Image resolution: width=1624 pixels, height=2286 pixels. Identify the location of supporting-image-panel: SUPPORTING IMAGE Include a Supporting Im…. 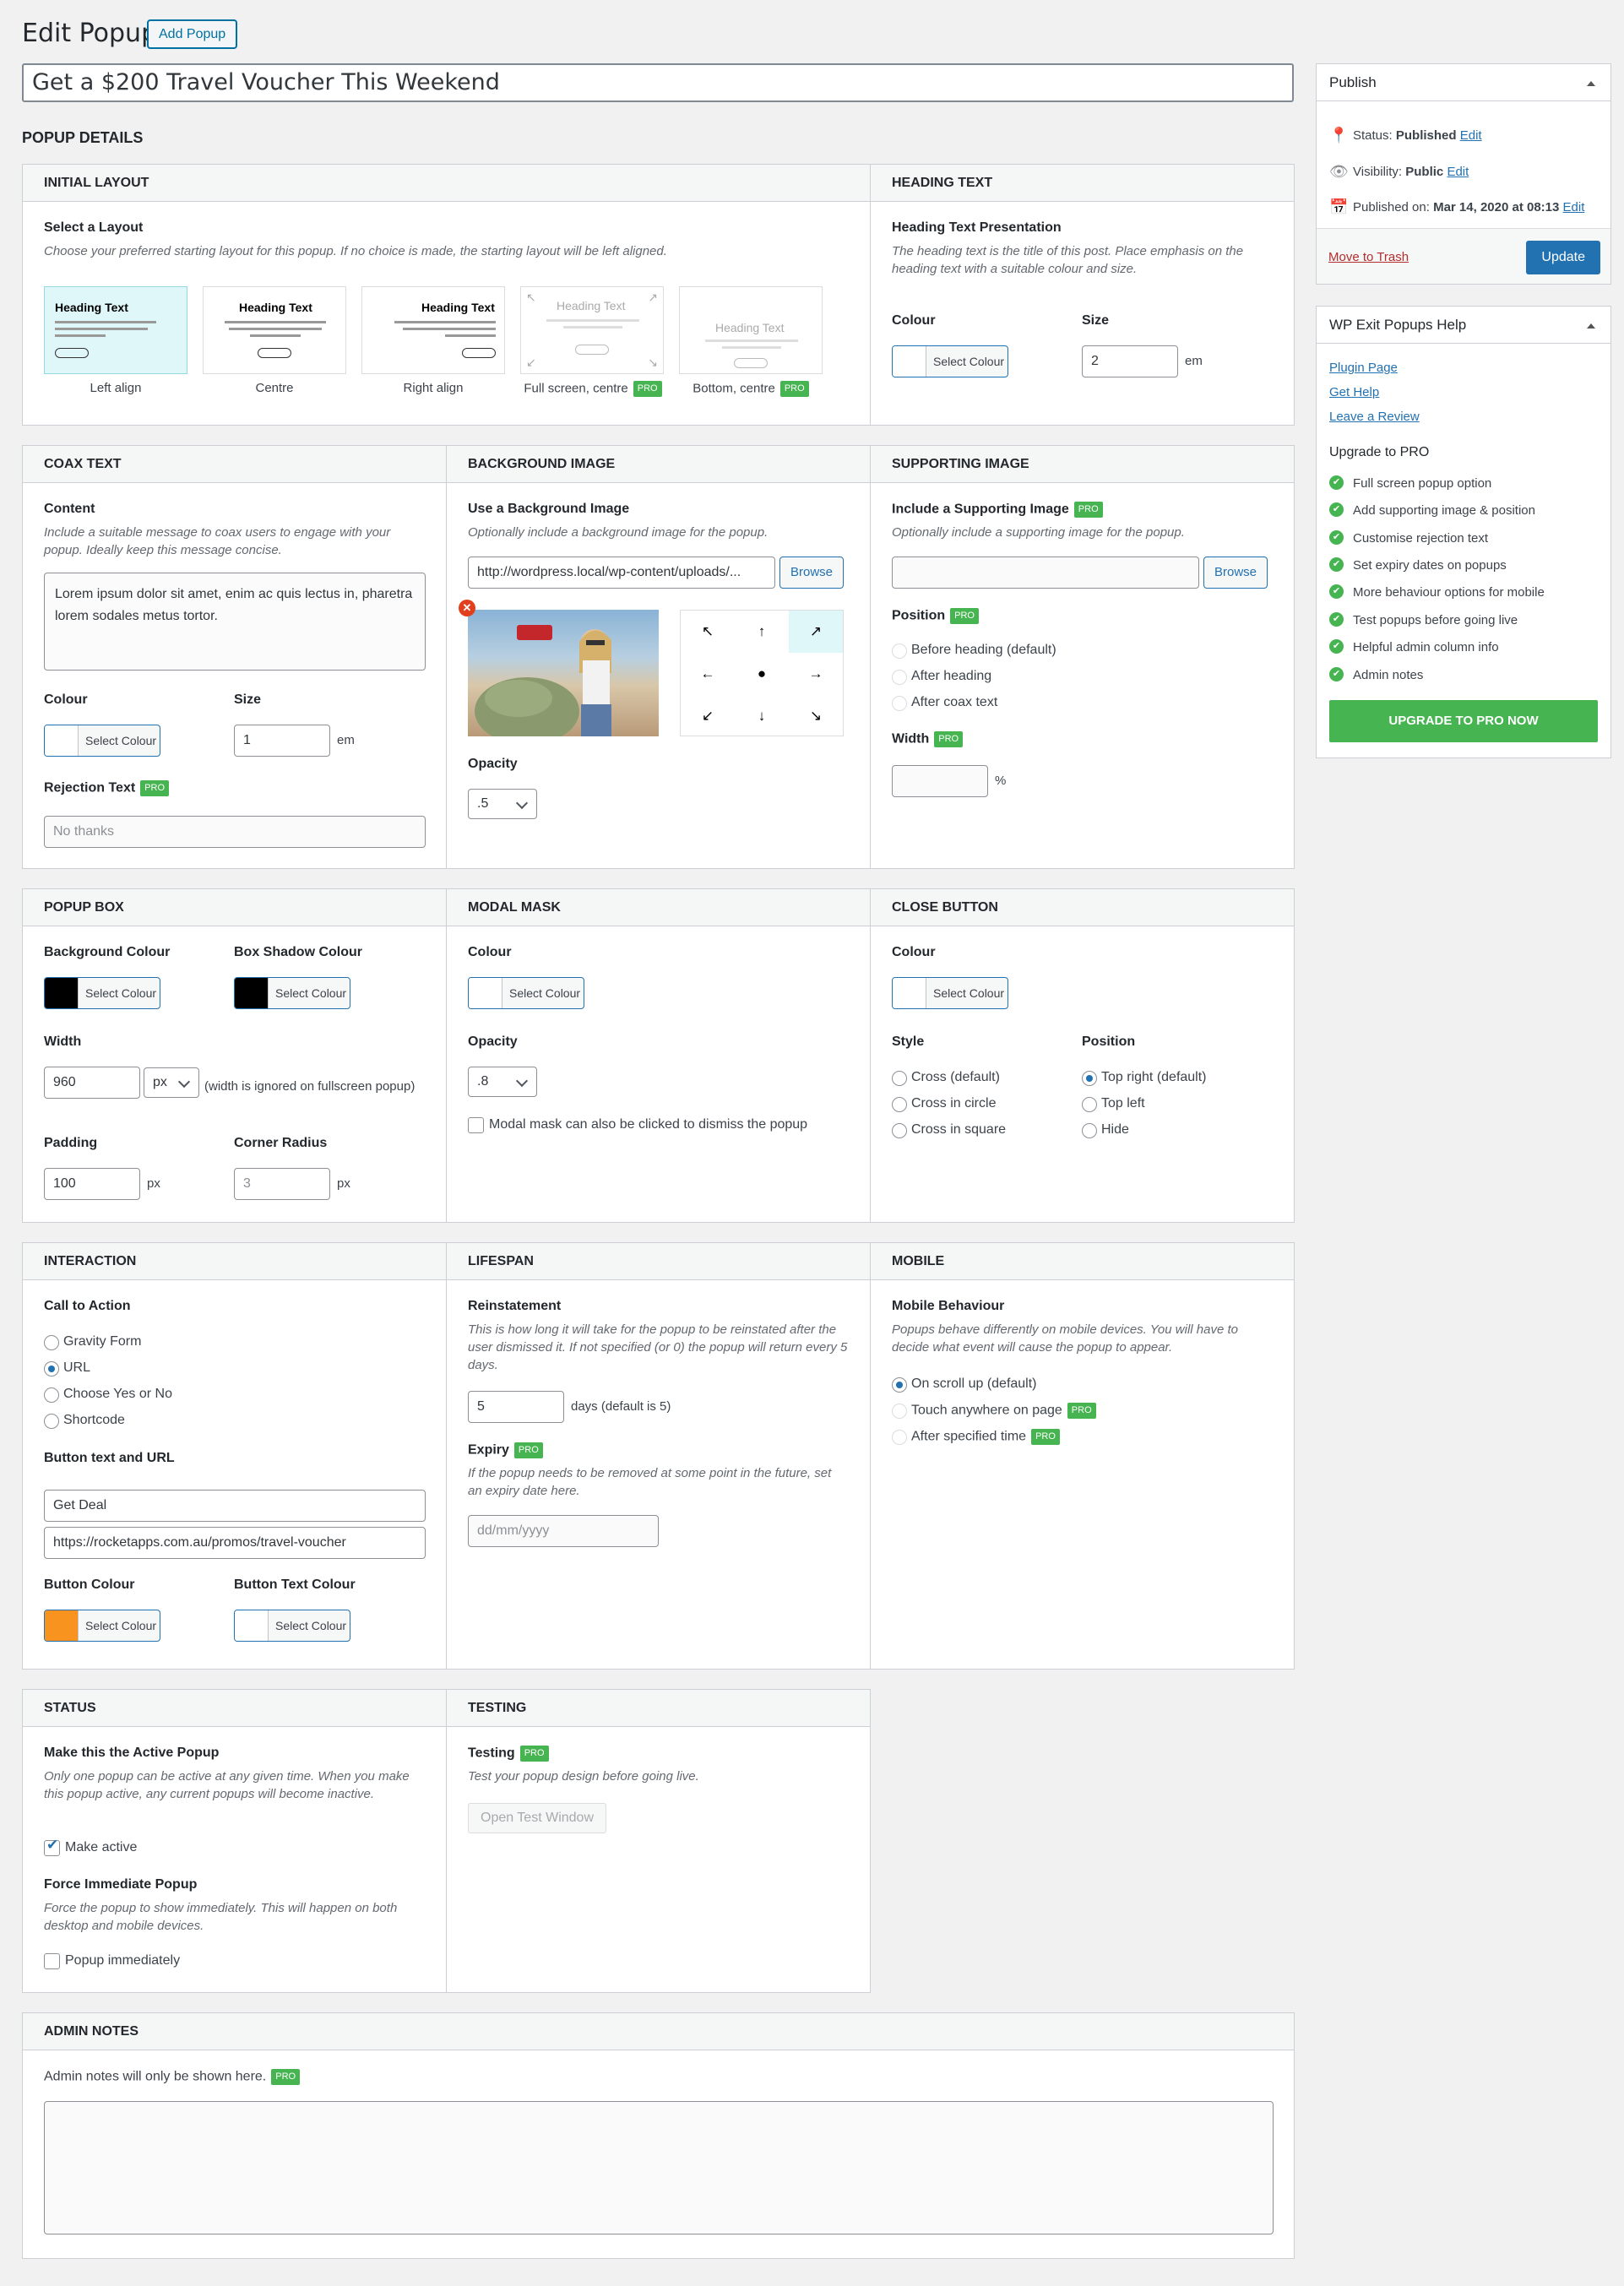
(1082, 657).